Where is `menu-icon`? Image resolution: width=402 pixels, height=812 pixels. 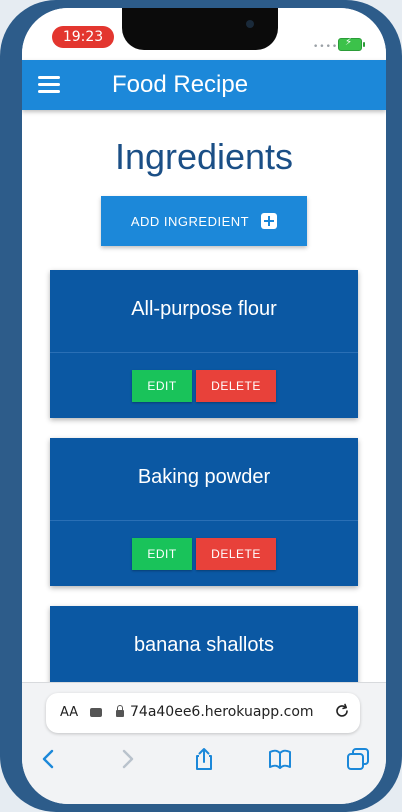 menu-icon is located at coordinates (49, 85).